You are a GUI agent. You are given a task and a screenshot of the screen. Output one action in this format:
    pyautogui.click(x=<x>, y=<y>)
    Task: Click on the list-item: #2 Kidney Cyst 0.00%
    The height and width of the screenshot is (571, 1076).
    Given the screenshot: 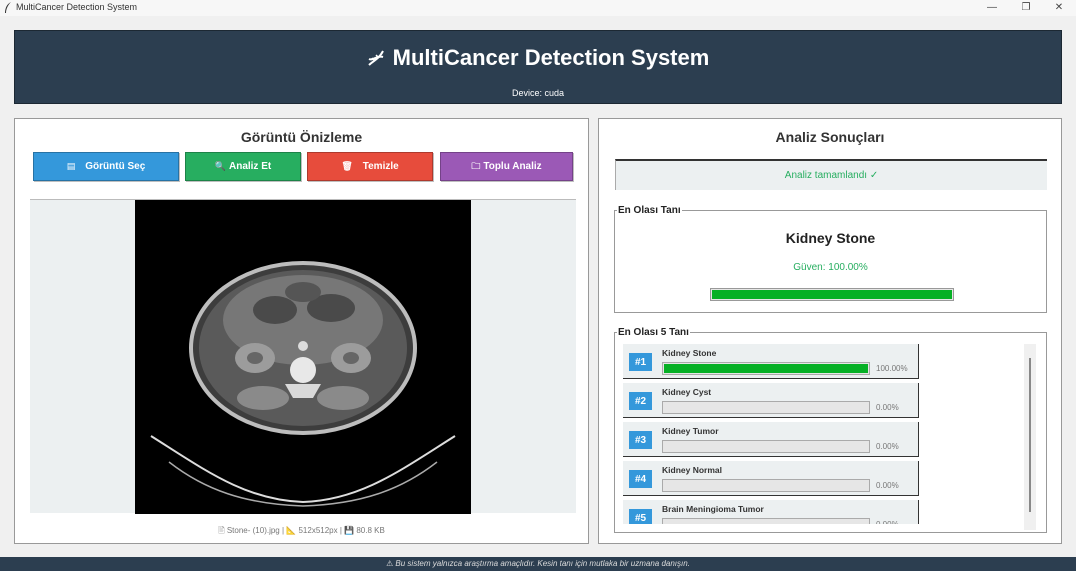 What is the action you would take?
    pyautogui.click(x=771, y=400)
    